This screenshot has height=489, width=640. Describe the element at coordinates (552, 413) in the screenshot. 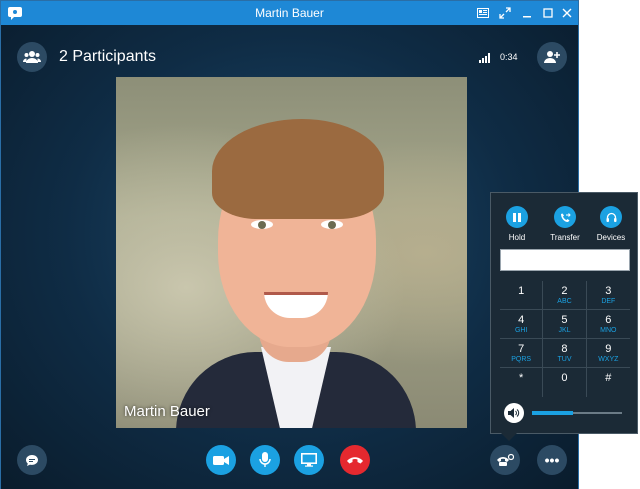

I see `volume-level` at that location.